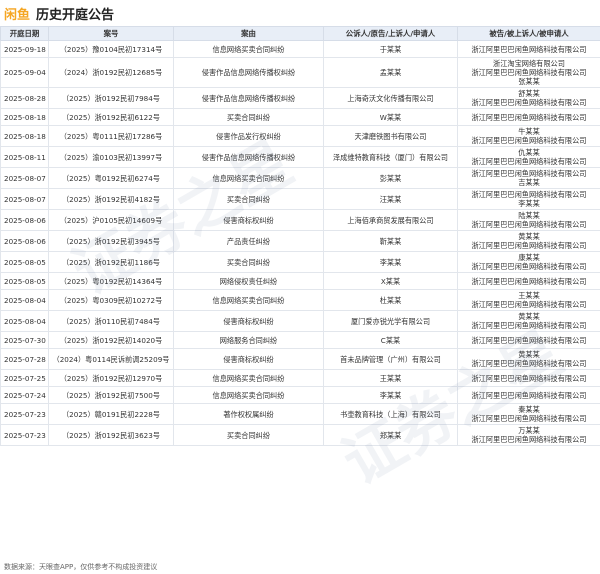 This screenshot has height=574, width=600. I want to click on case-number: （2025）浙0192民初7500号, so click(111, 395).